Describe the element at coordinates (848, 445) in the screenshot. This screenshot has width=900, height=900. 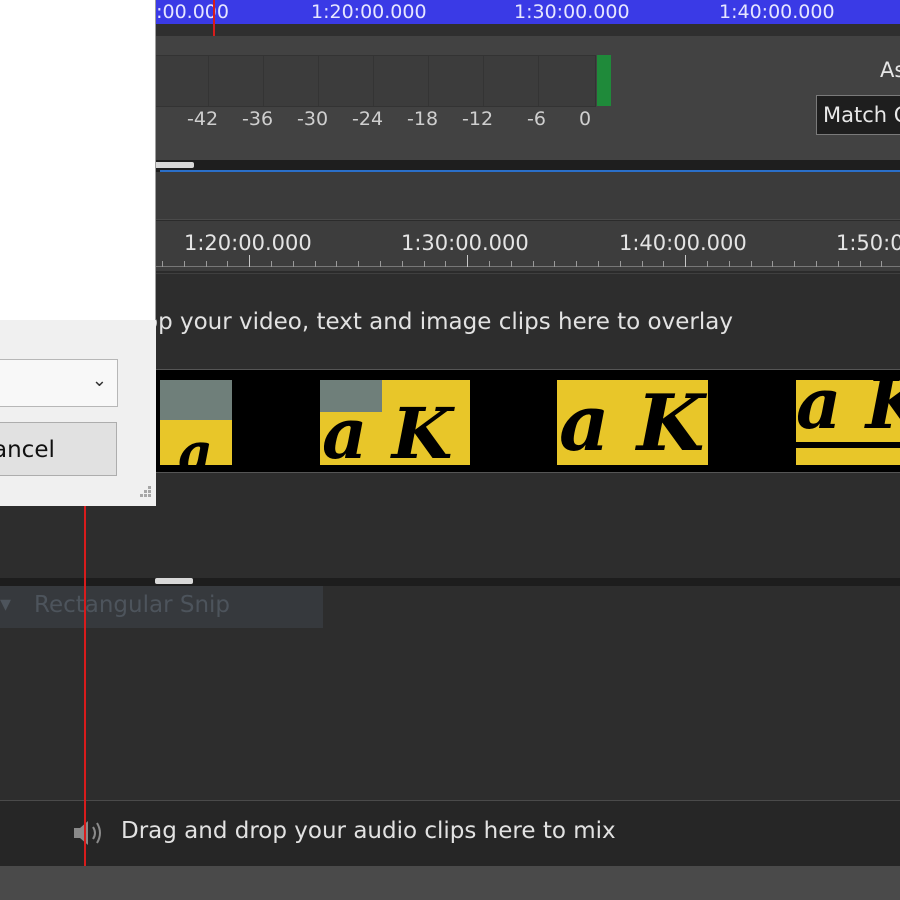
I see `thumbnail-band` at that location.